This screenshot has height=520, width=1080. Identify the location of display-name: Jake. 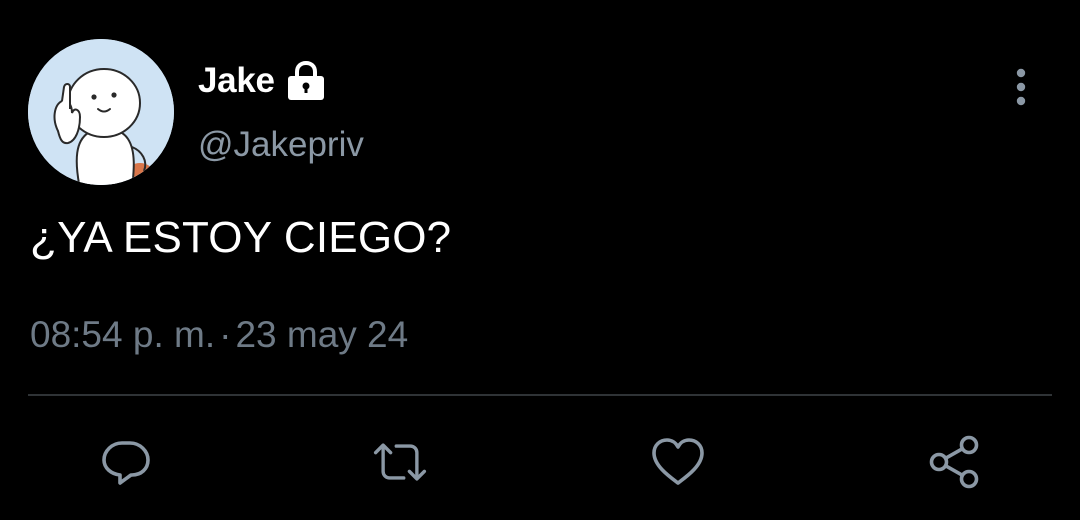
(236, 81).